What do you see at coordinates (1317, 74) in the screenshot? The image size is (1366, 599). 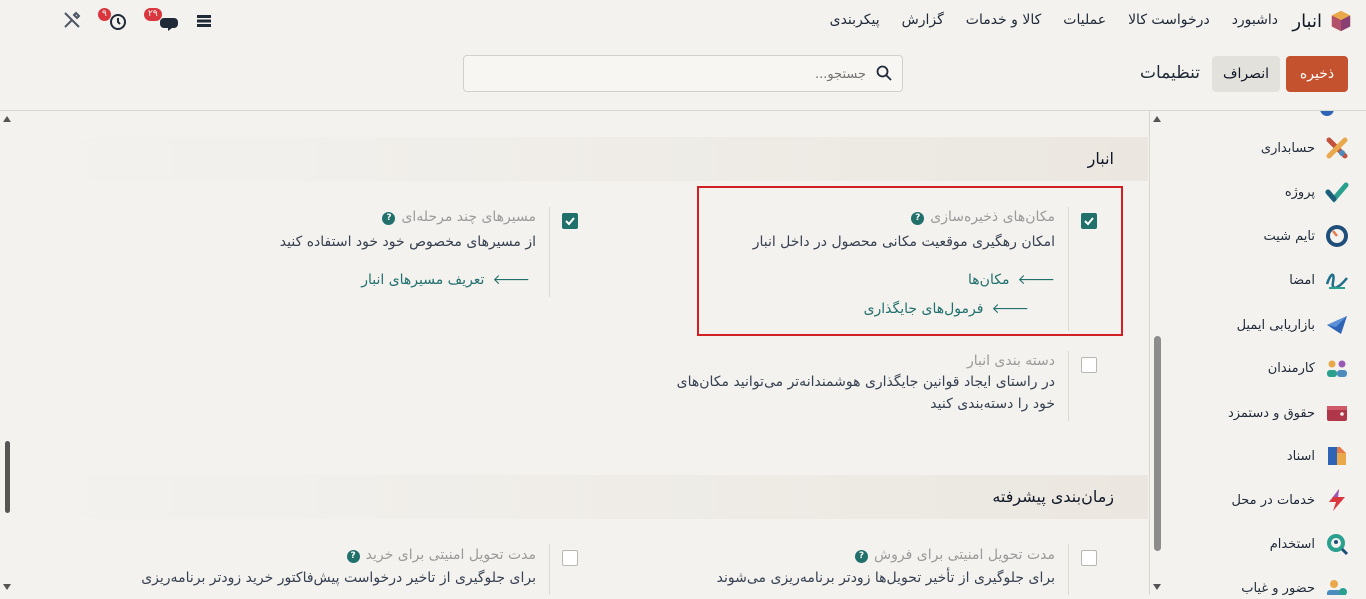 I see `save-button: ذخیره` at bounding box center [1317, 74].